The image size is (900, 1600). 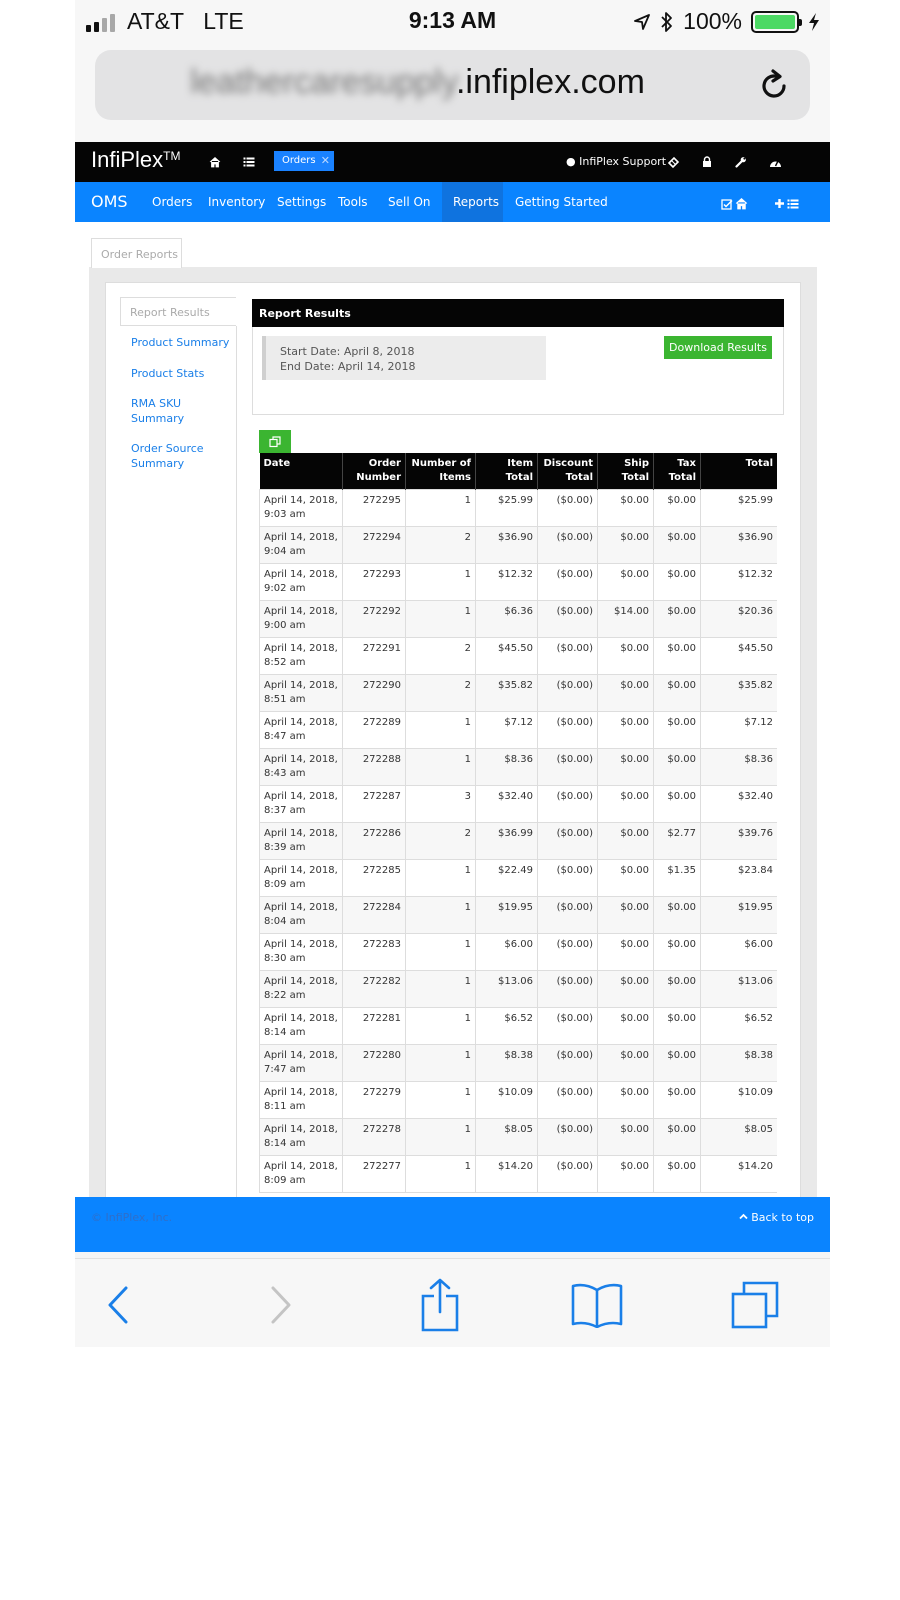 What do you see at coordinates (738, 693) in the screenshot?
I see `cell-total: $35.82` at bounding box center [738, 693].